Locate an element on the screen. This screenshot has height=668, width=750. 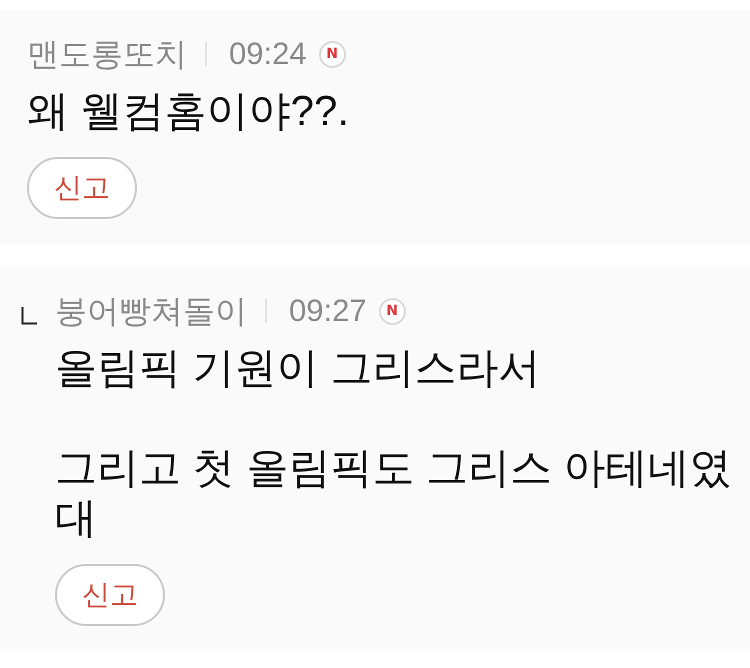
comment-time: 09:24 is located at coordinates (268, 54).